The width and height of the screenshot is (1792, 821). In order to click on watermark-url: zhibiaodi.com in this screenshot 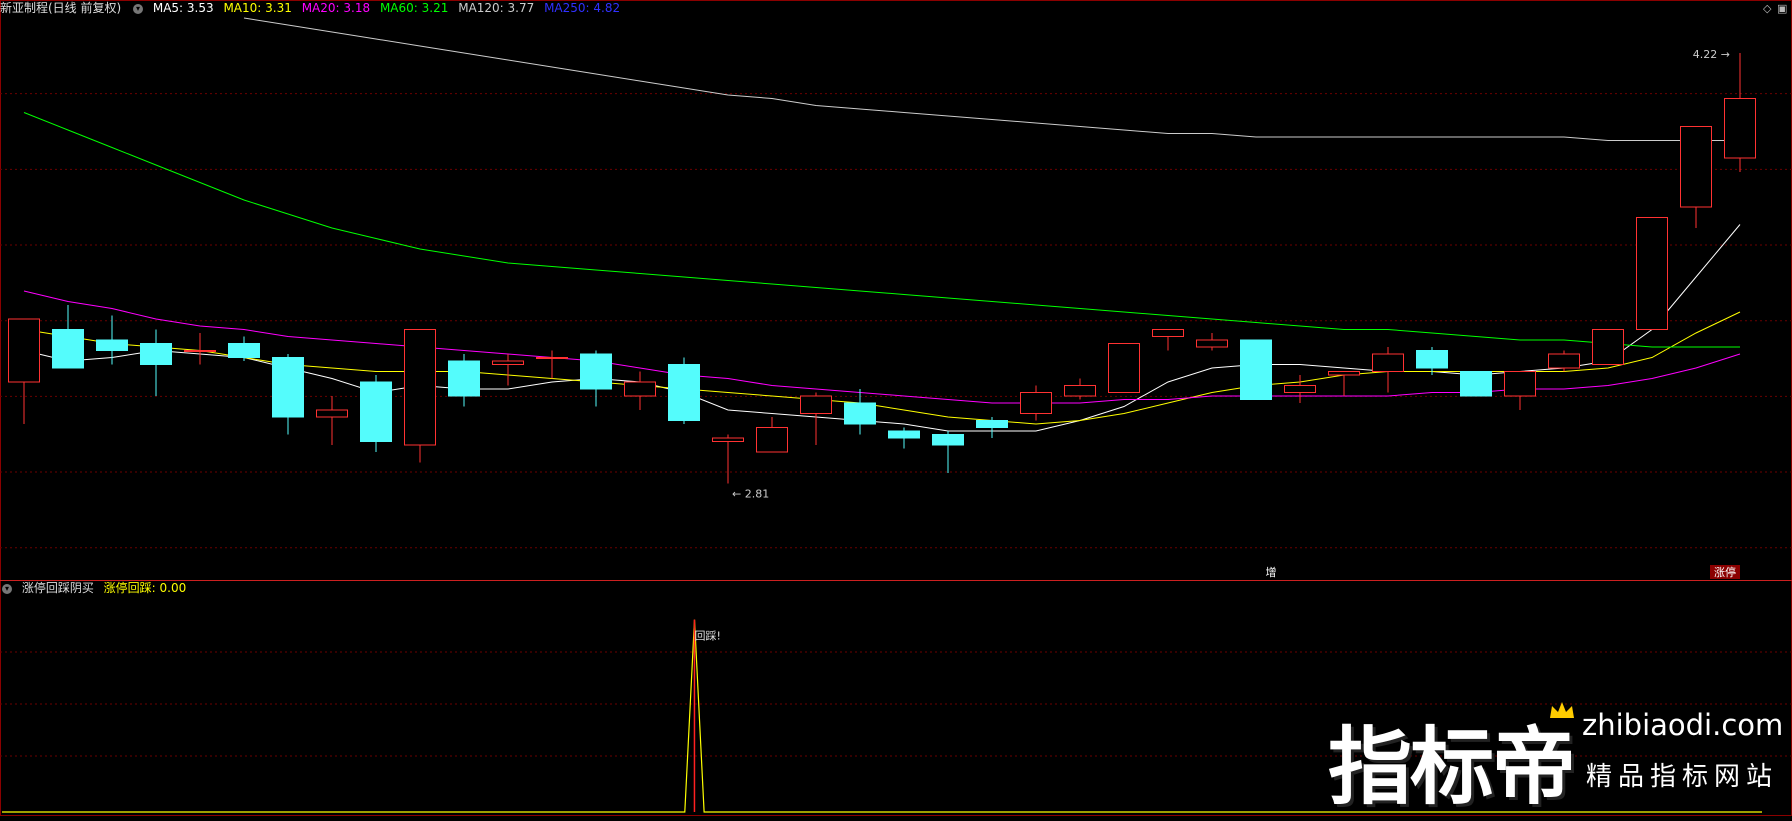, I will do `click(1683, 725)`.